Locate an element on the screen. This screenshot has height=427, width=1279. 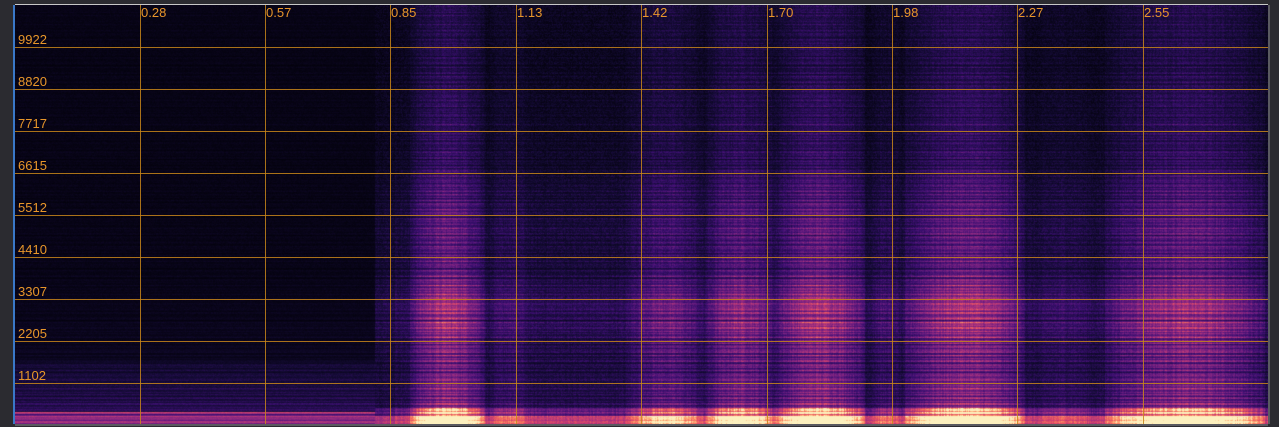
time-label: 0.57 is located at coordinates (279, 12).